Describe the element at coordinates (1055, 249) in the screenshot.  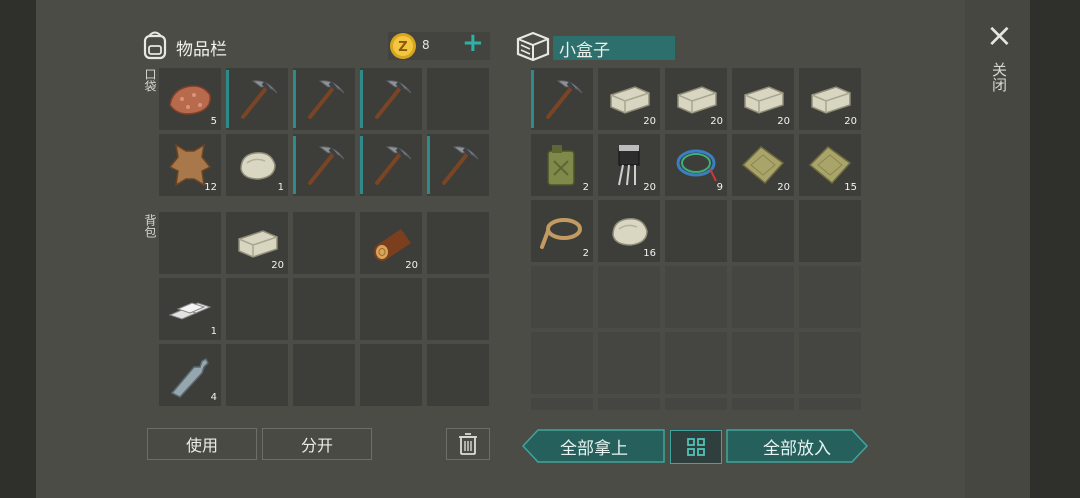
I see `screen-edge-right` at that location.